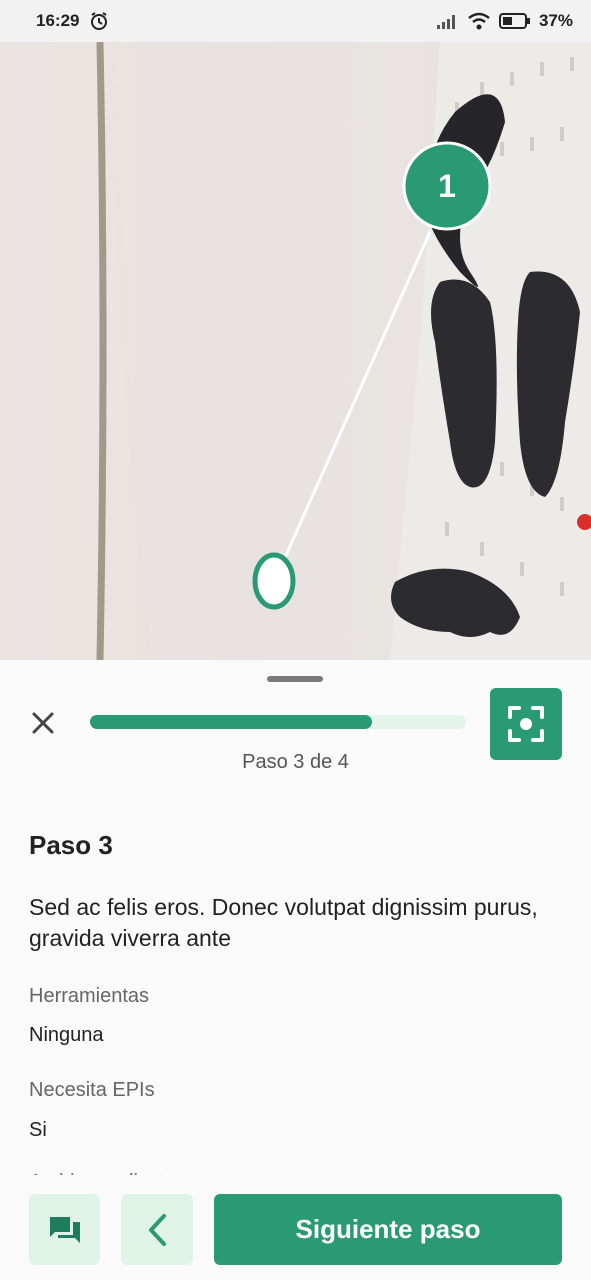 Image resolution: width=591 pixels, height=1280 pixels. I want to click on step-counter: Paso 3 de 4, so click(295, 762).